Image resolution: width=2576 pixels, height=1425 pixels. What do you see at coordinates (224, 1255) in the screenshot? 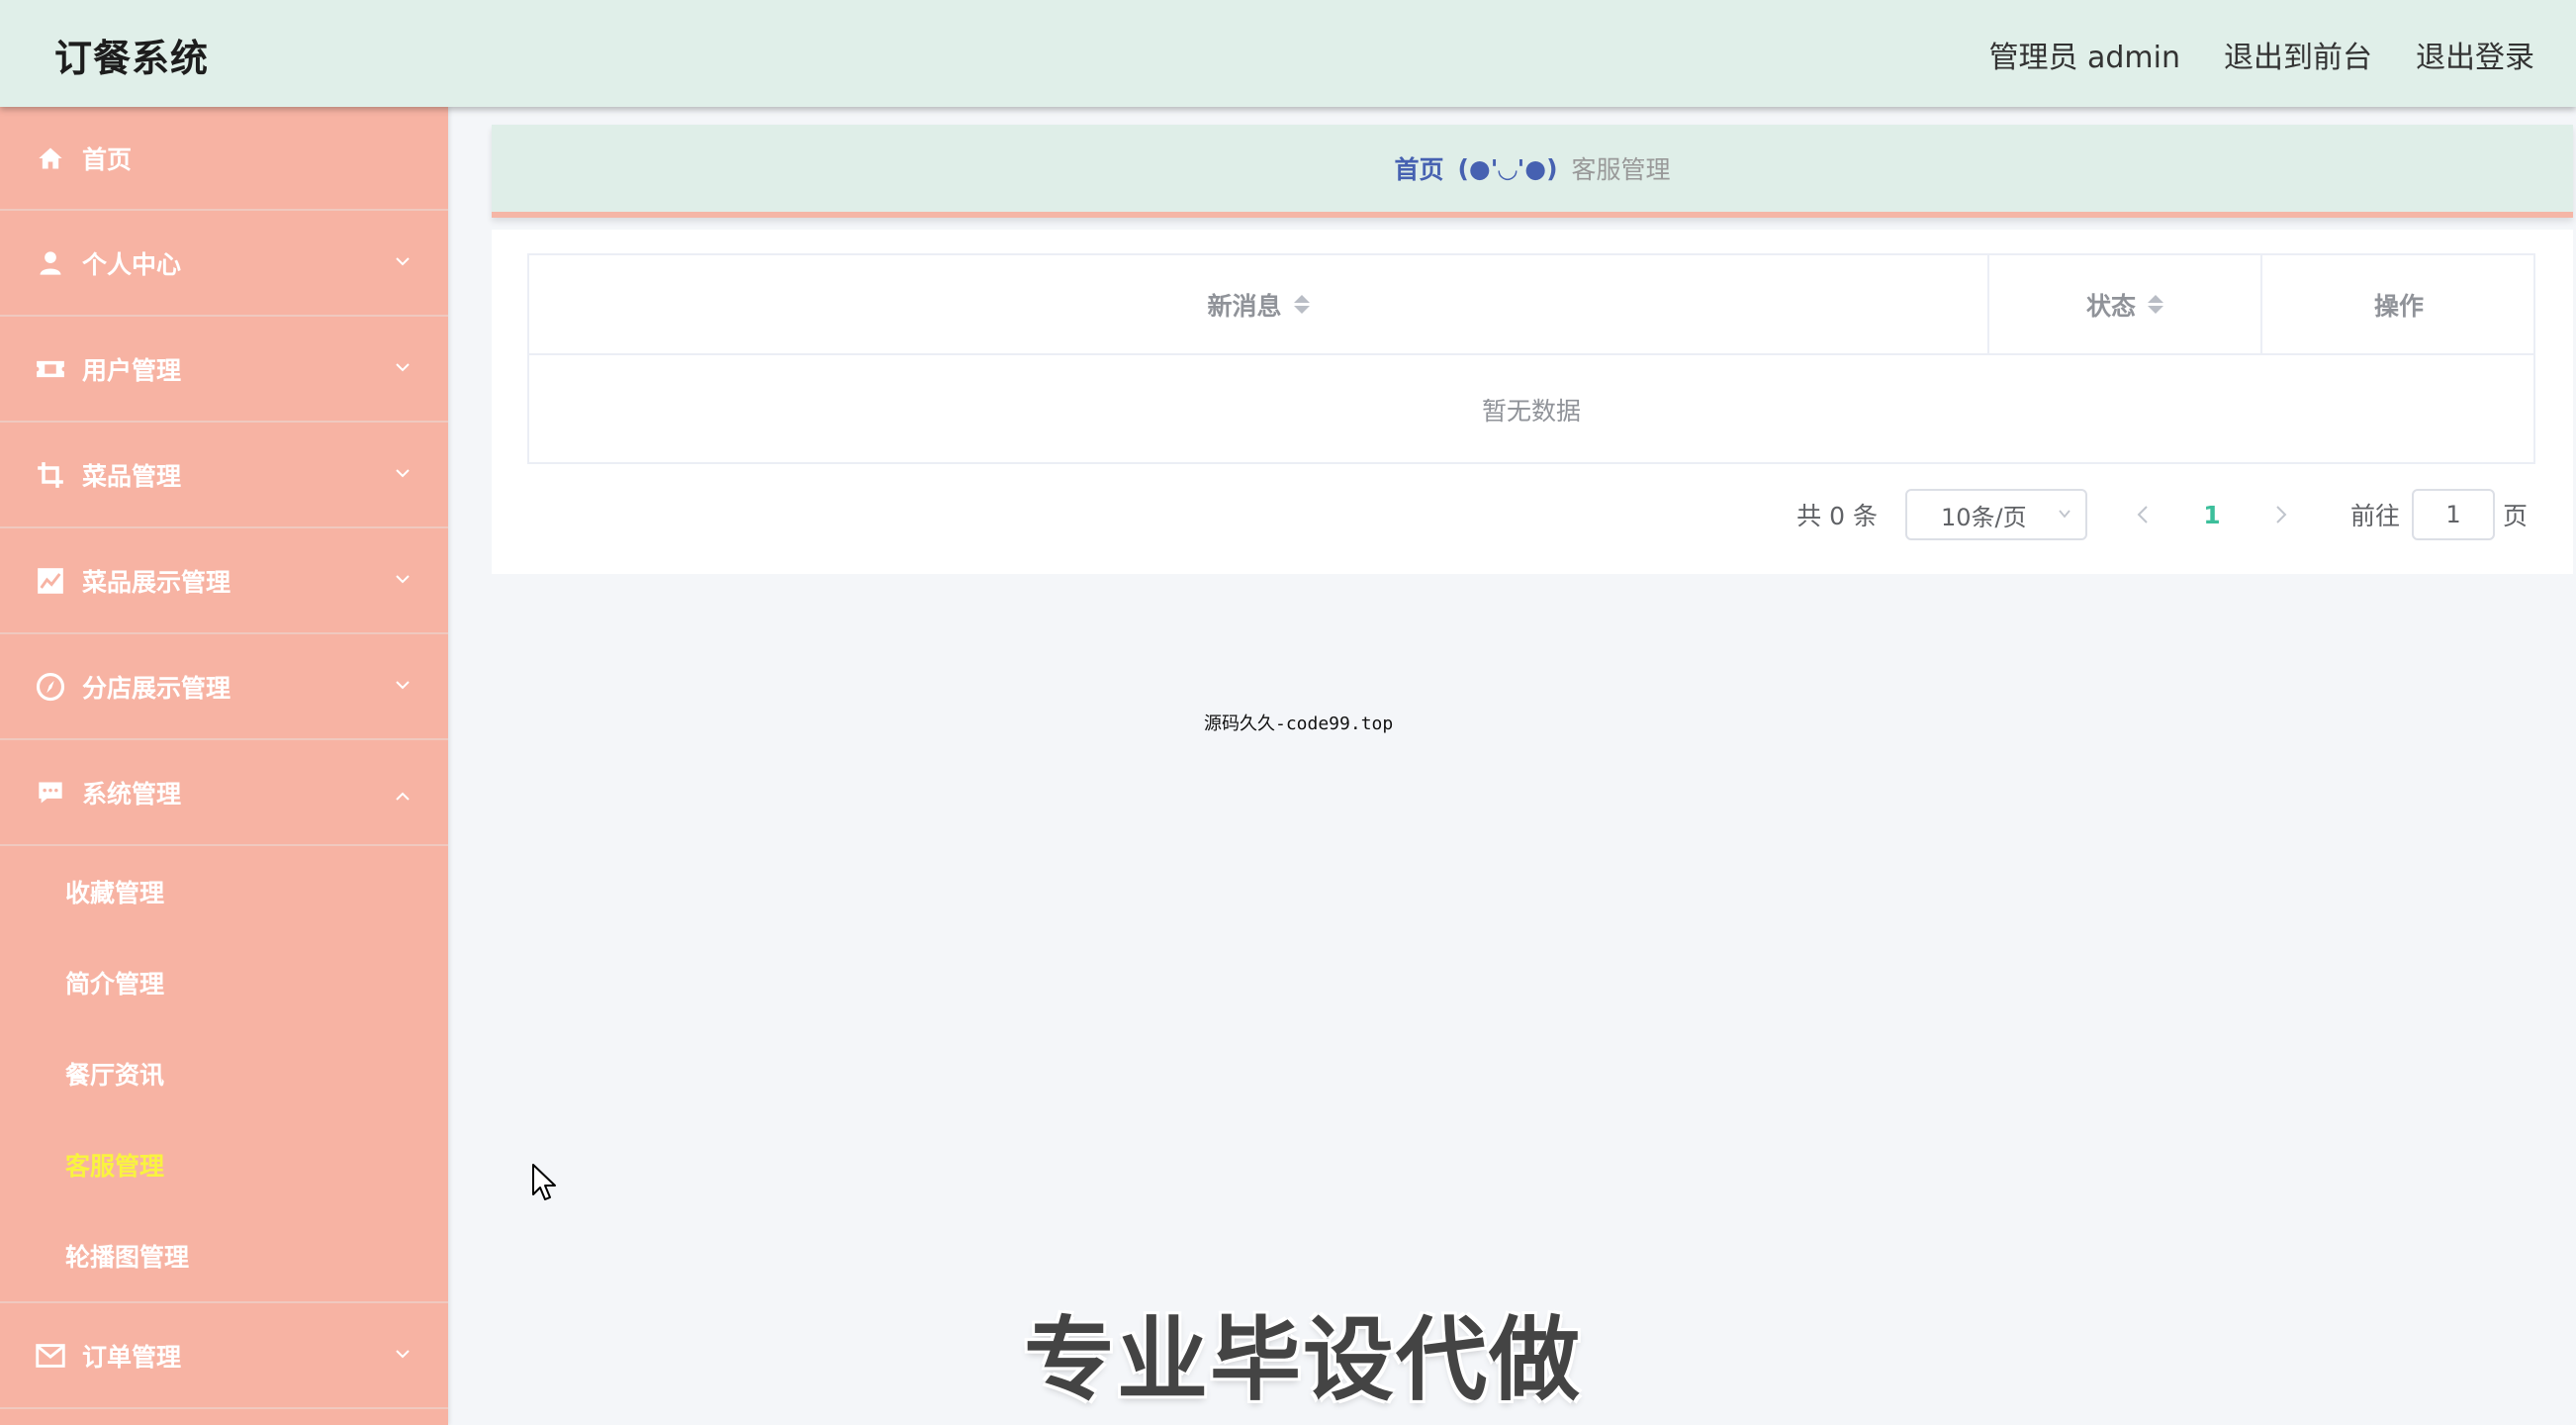
I see `submenu-item-carousel: 轮播图管理` at bounding box center [224, 1255].